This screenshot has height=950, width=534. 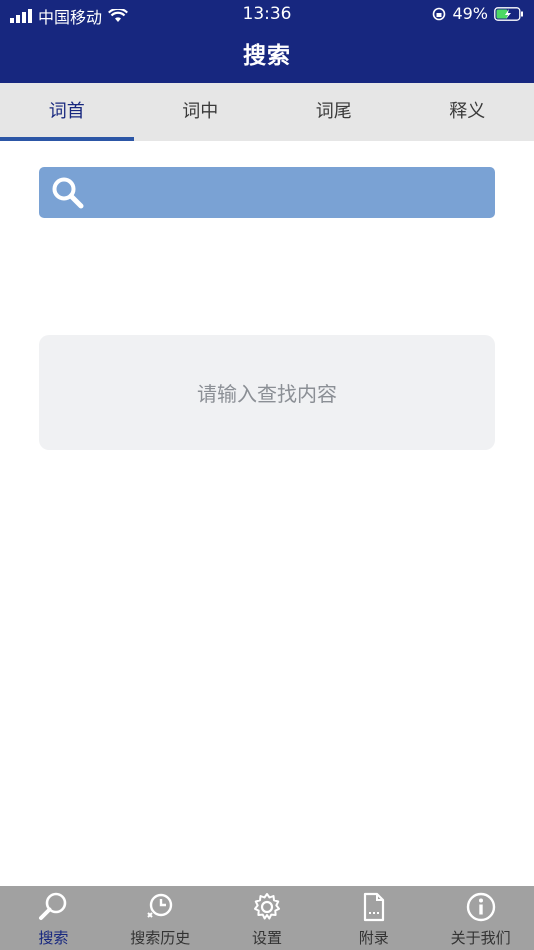 What do you see at coordinates (53, 938) in the screenshot?
I see `tabbar-label: 搜索` at bounding box center [53, 938].